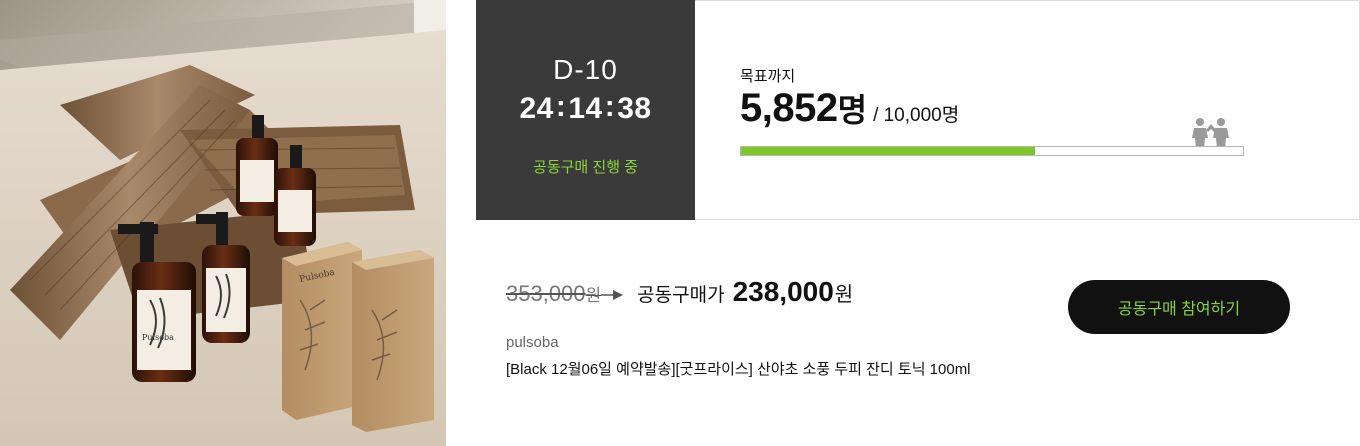 The image size is (1360, 446). Describe the element at coordinates (1179, 307) in the screenshot. I see `join-group-buy-button: 공동구매 참여하기` at that location.